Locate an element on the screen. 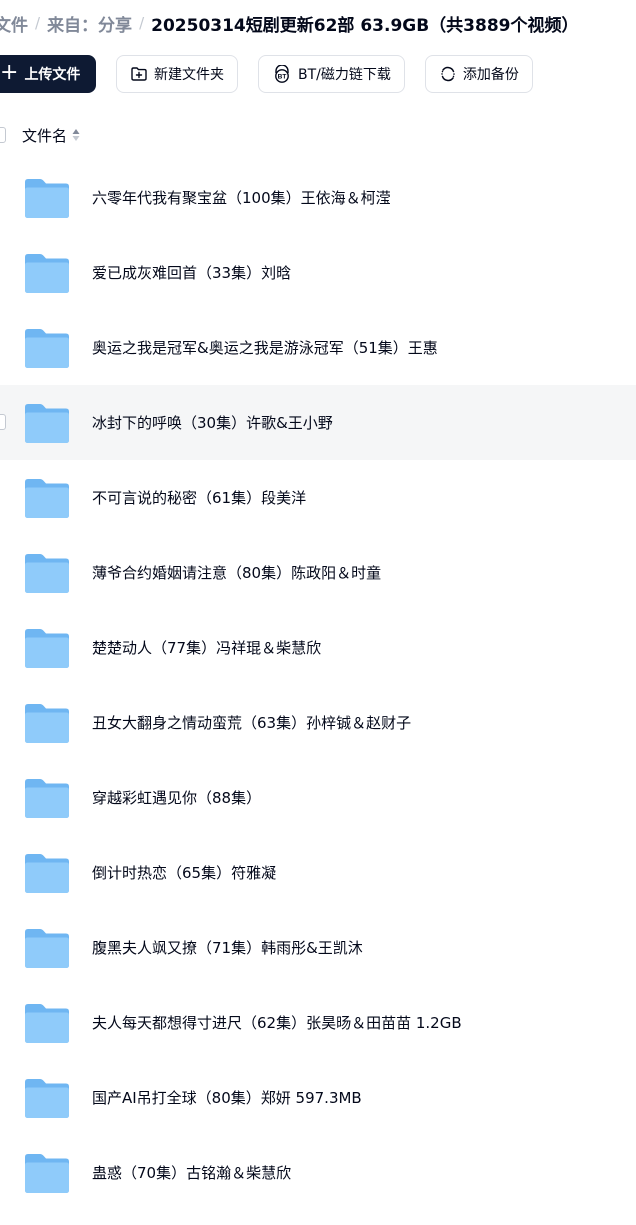  folder-row: 穿越彩虹遇见你（88集） is located at coordinates (318, 797).